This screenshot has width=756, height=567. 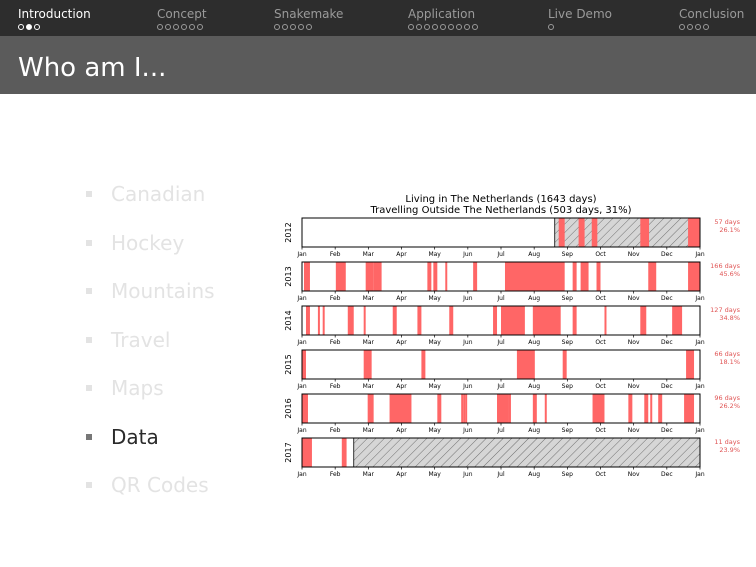 I want to click on nav-section-conclusion: Conclusion, so click(x=711, y=19).